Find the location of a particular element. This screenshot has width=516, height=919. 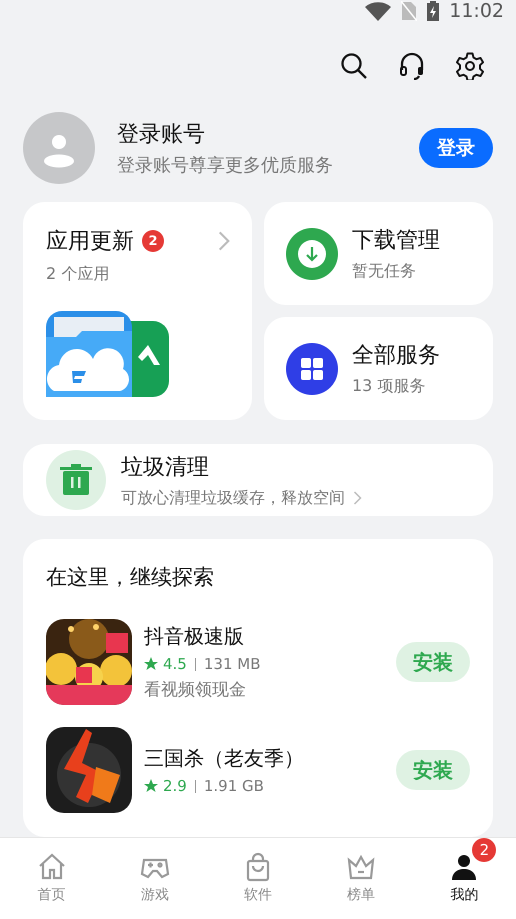

cleanup-card: 垃圾清理 可放心清理垃圾缓存，释放空间 is located at coordinates (258, 480).